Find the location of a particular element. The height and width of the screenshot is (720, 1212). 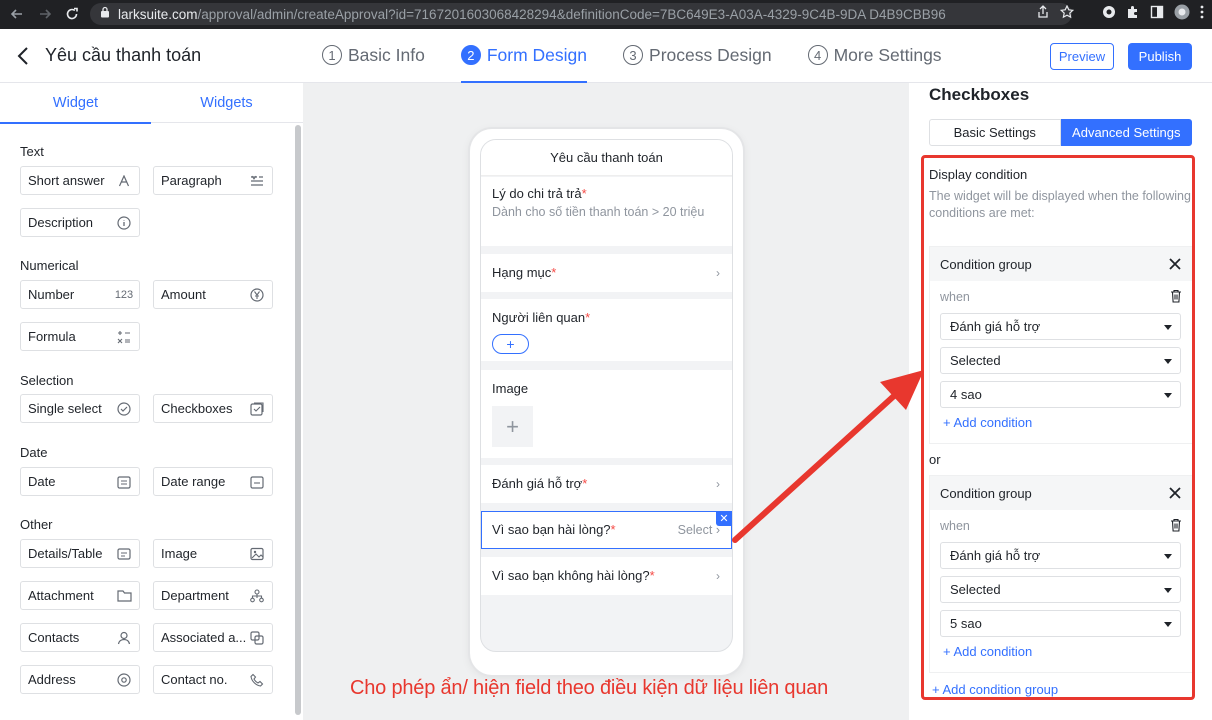

publish-button: Publish is located at coordinates (1160, 56).